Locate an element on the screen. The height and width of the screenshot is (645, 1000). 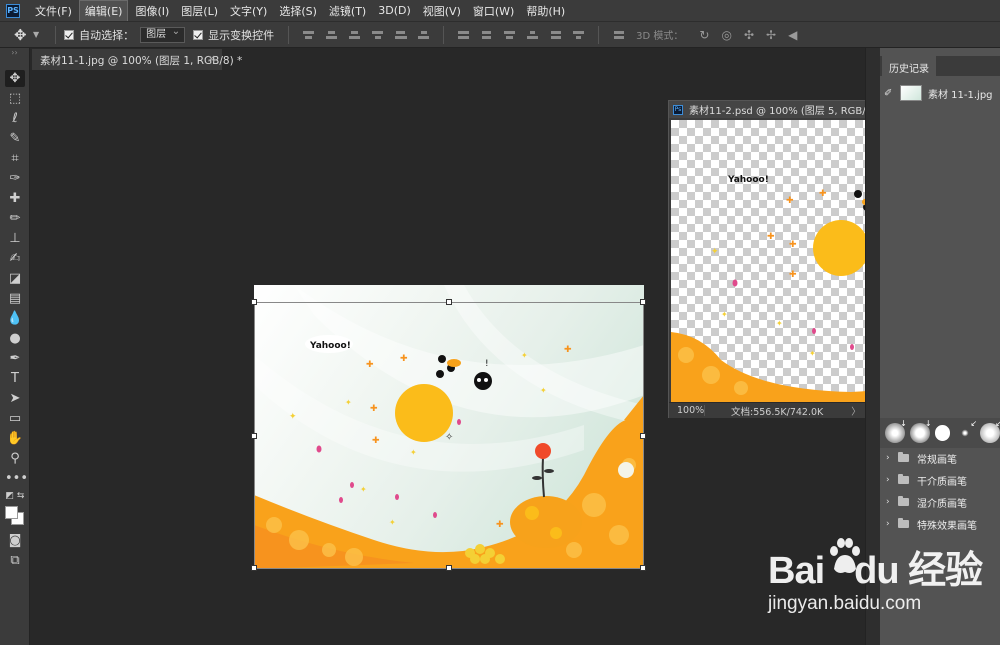
auto-align-icon is located at coordinates (618, 34).